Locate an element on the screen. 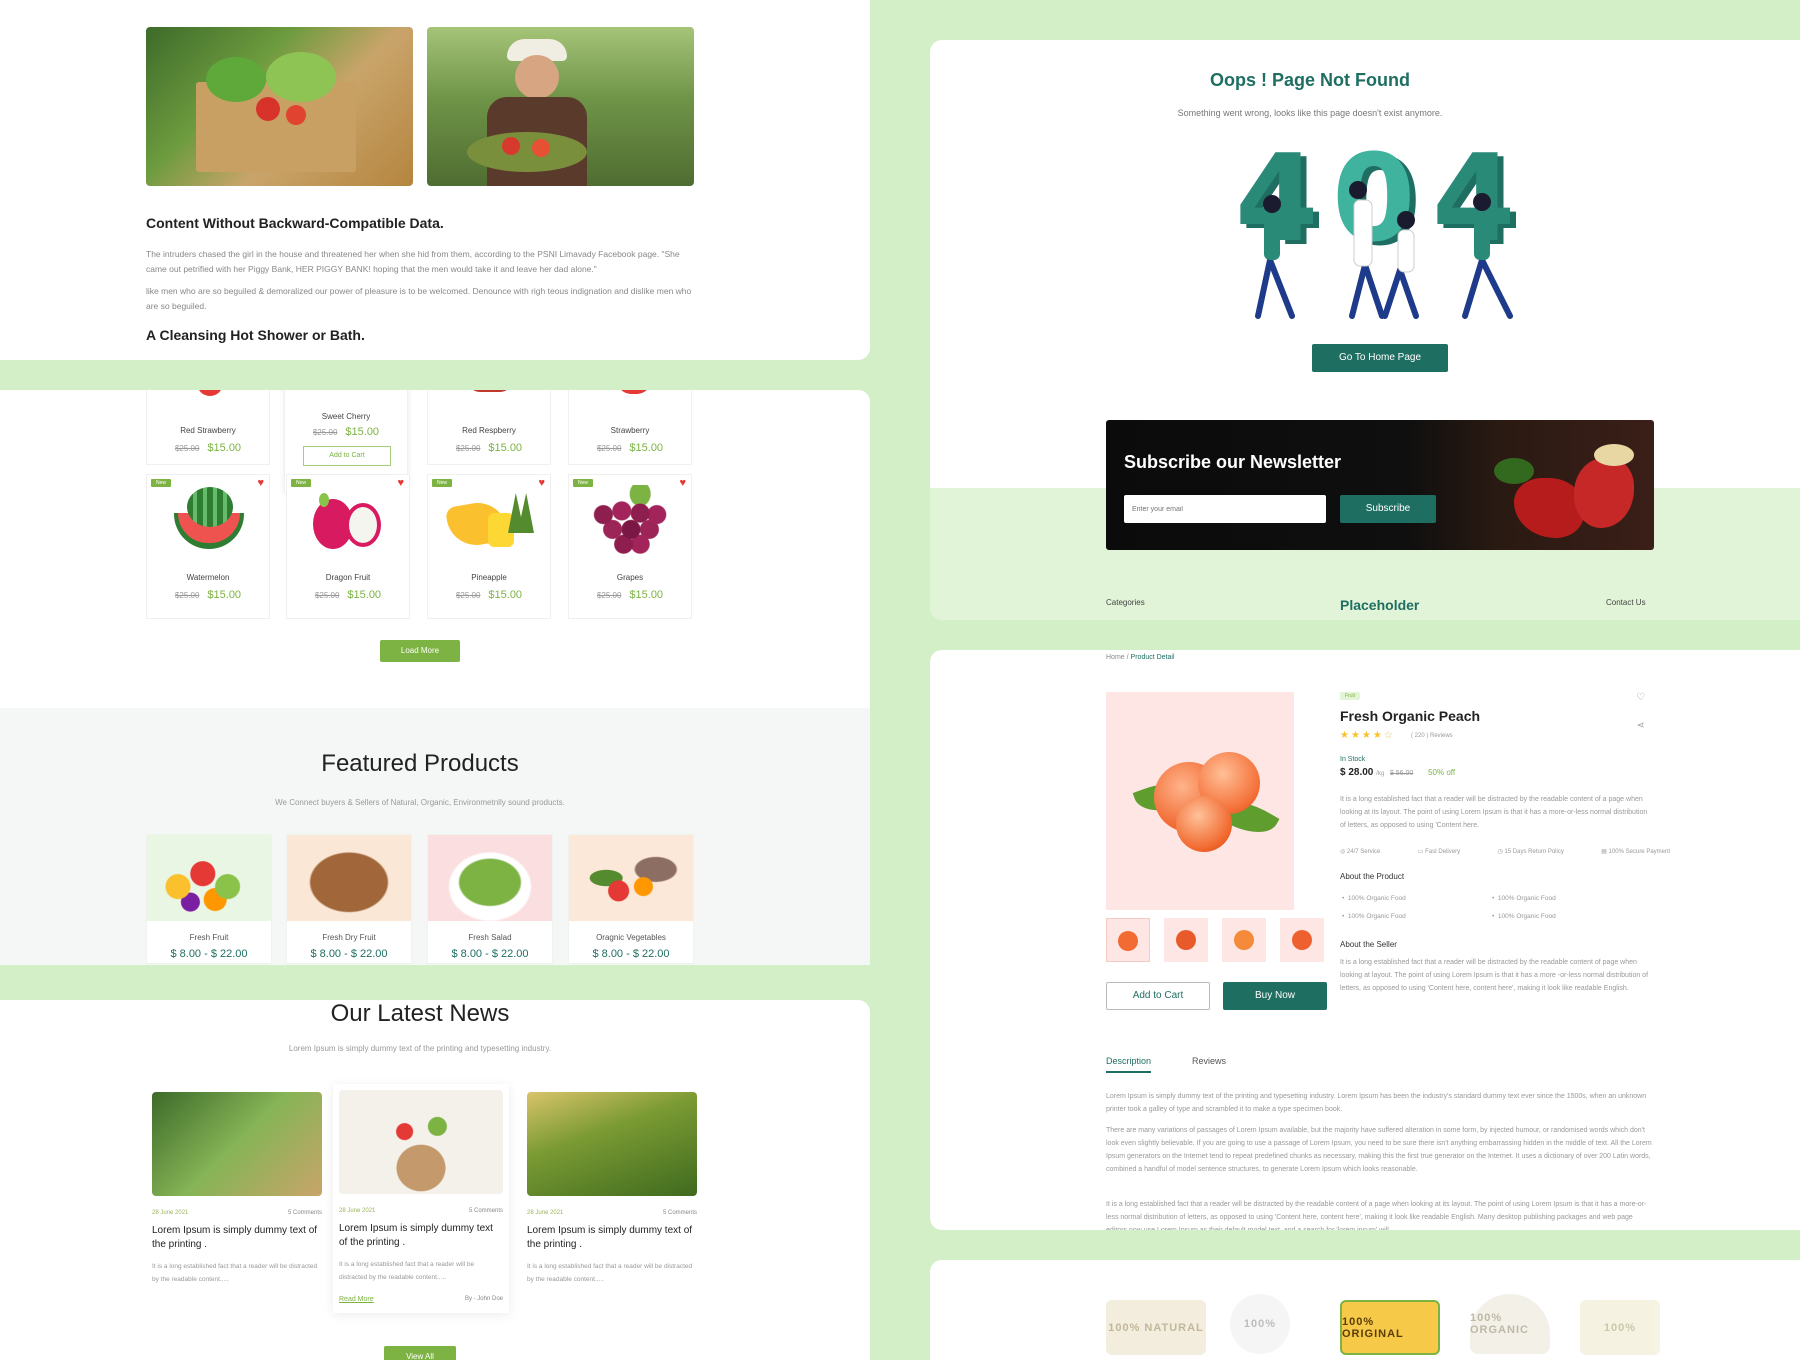 This screenshot has width=1800, height=1360. footer-categories: Categories is located at coordinates (1125, 602).